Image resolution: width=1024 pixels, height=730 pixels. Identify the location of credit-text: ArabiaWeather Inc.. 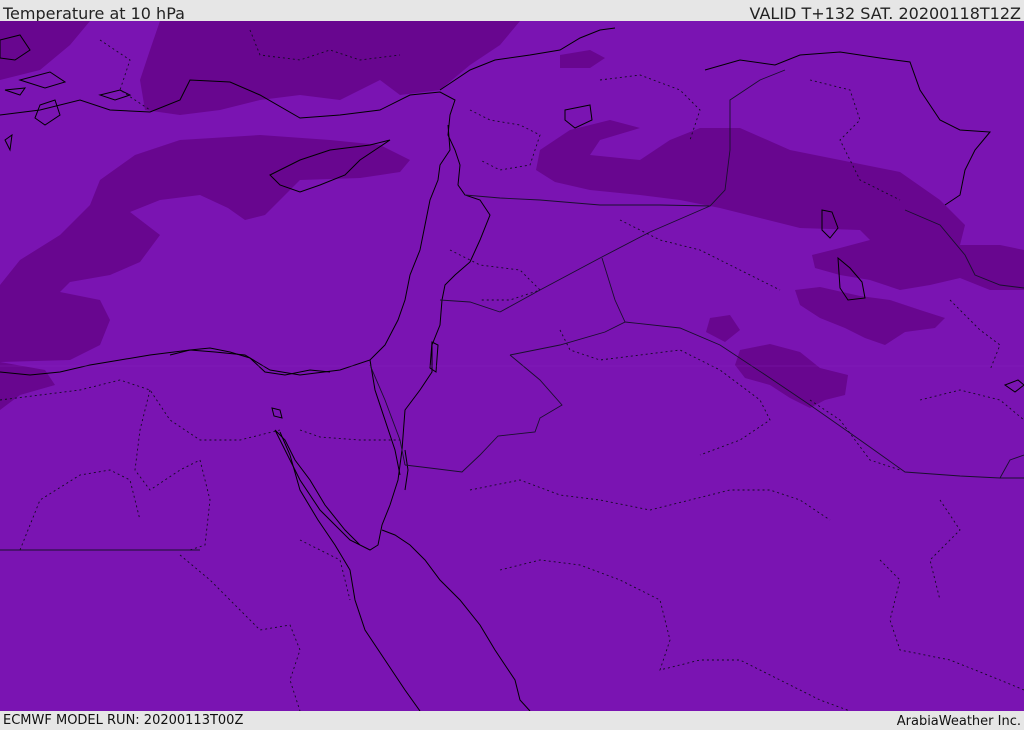
(958, 721).